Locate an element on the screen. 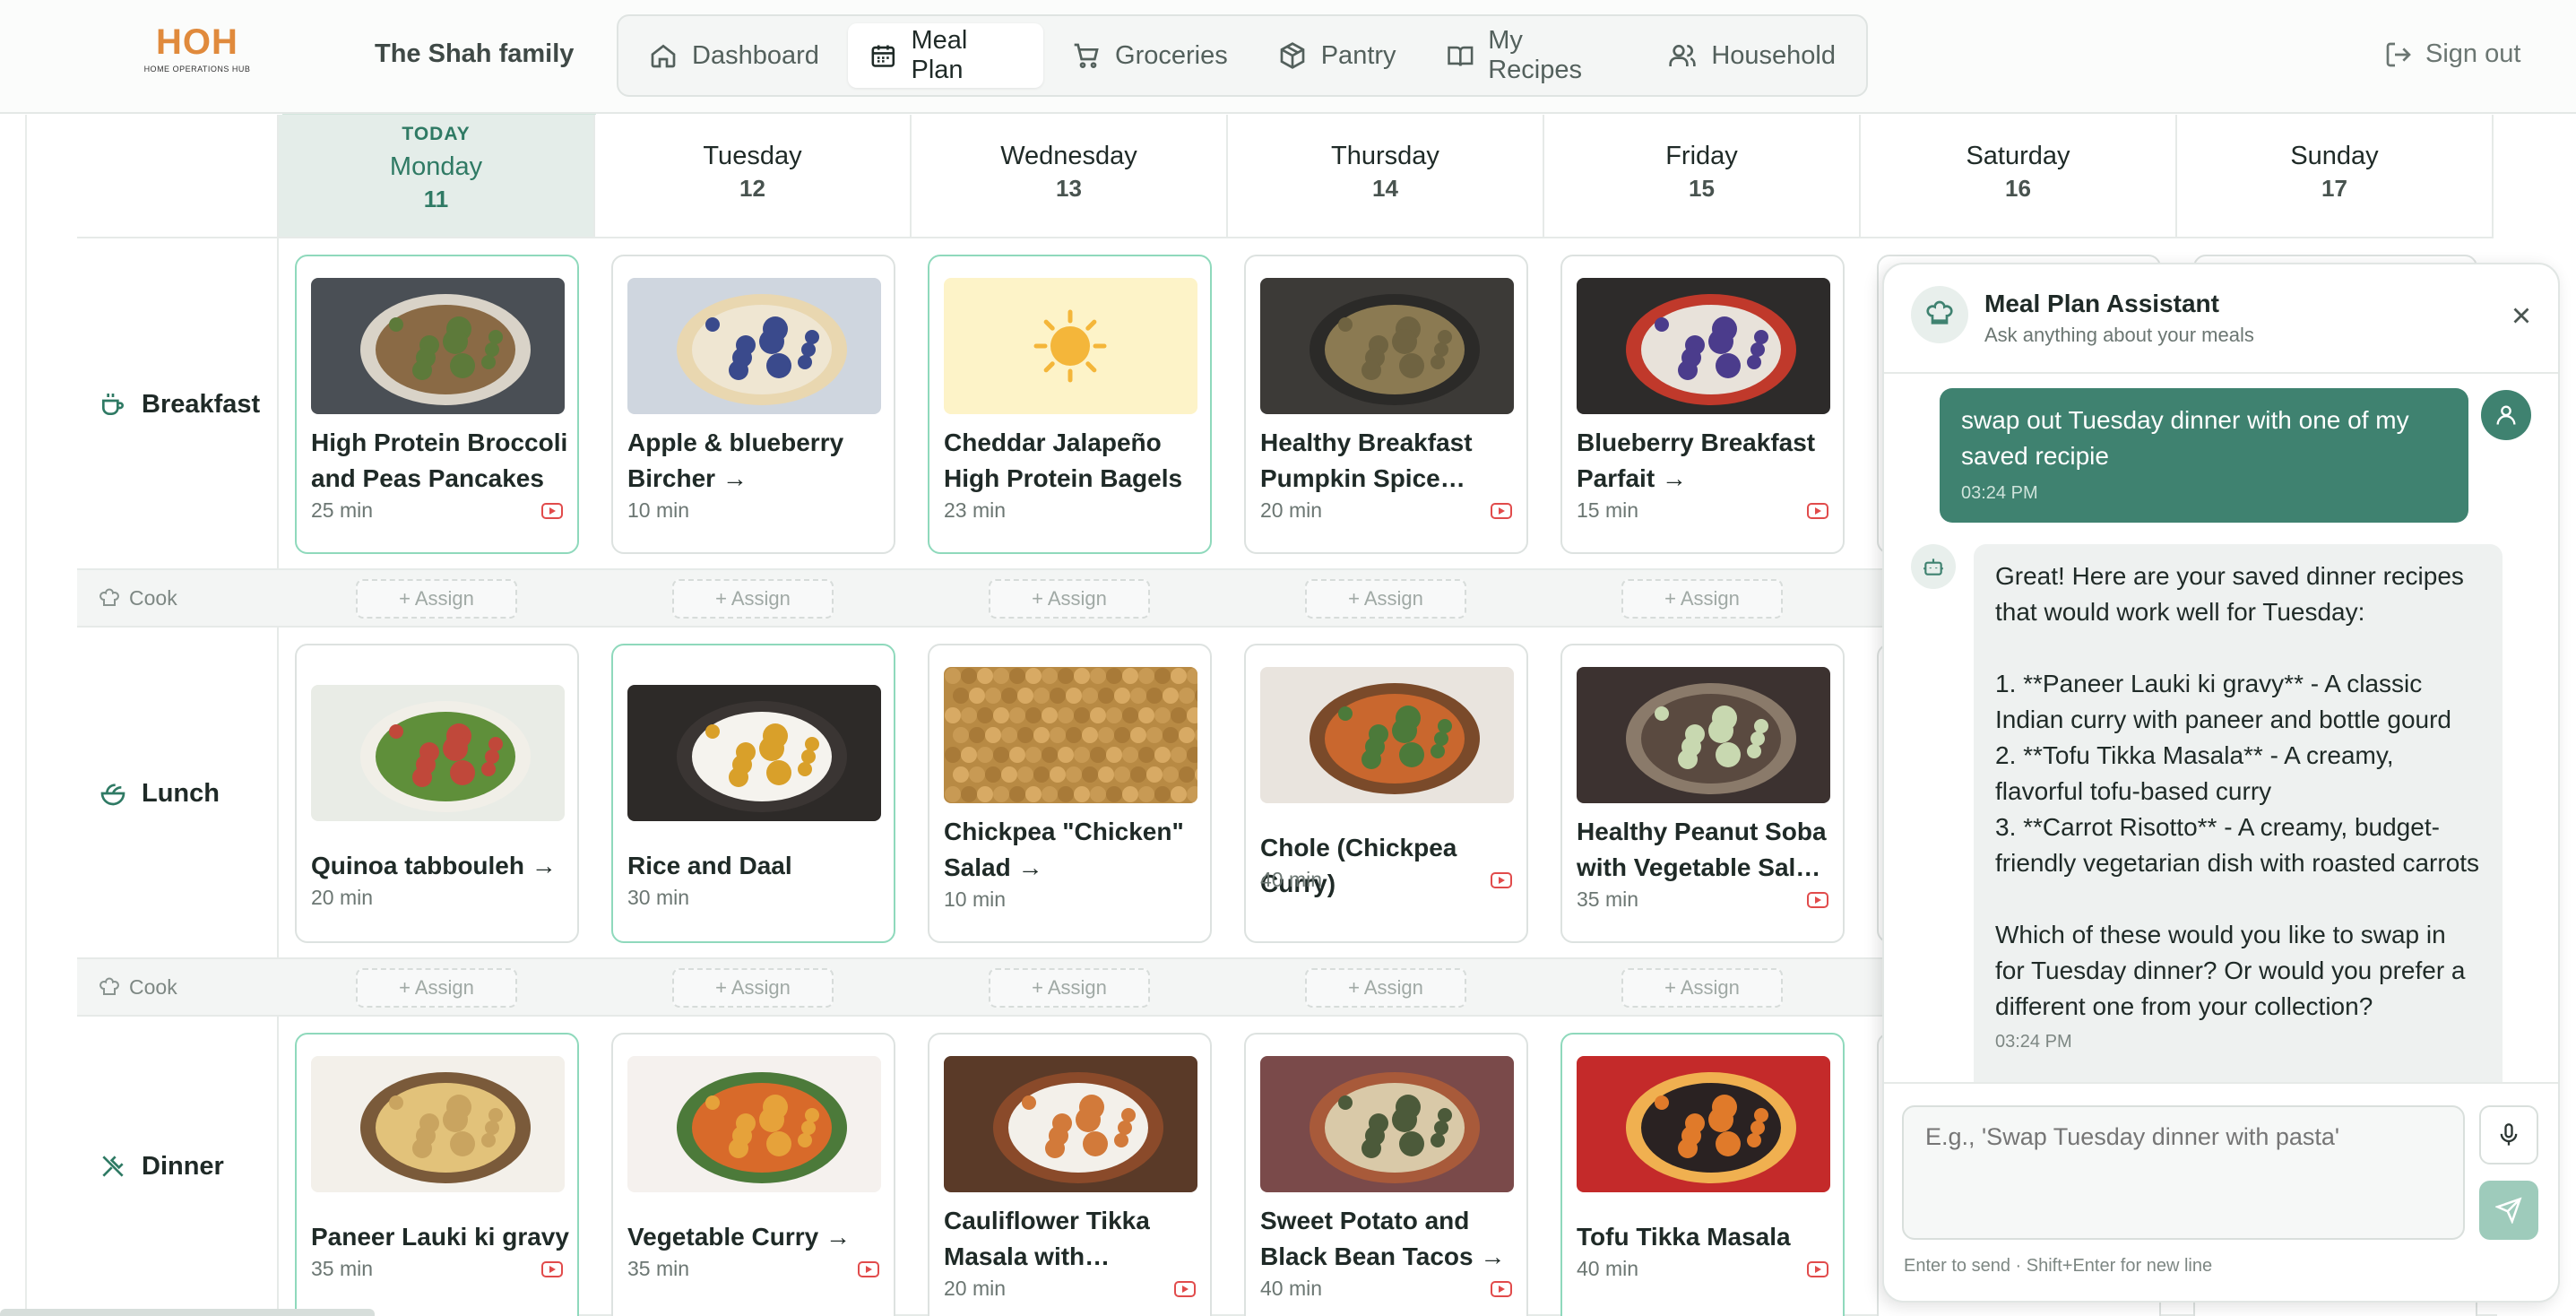  salad-icon is located at coordinates (112, 795).